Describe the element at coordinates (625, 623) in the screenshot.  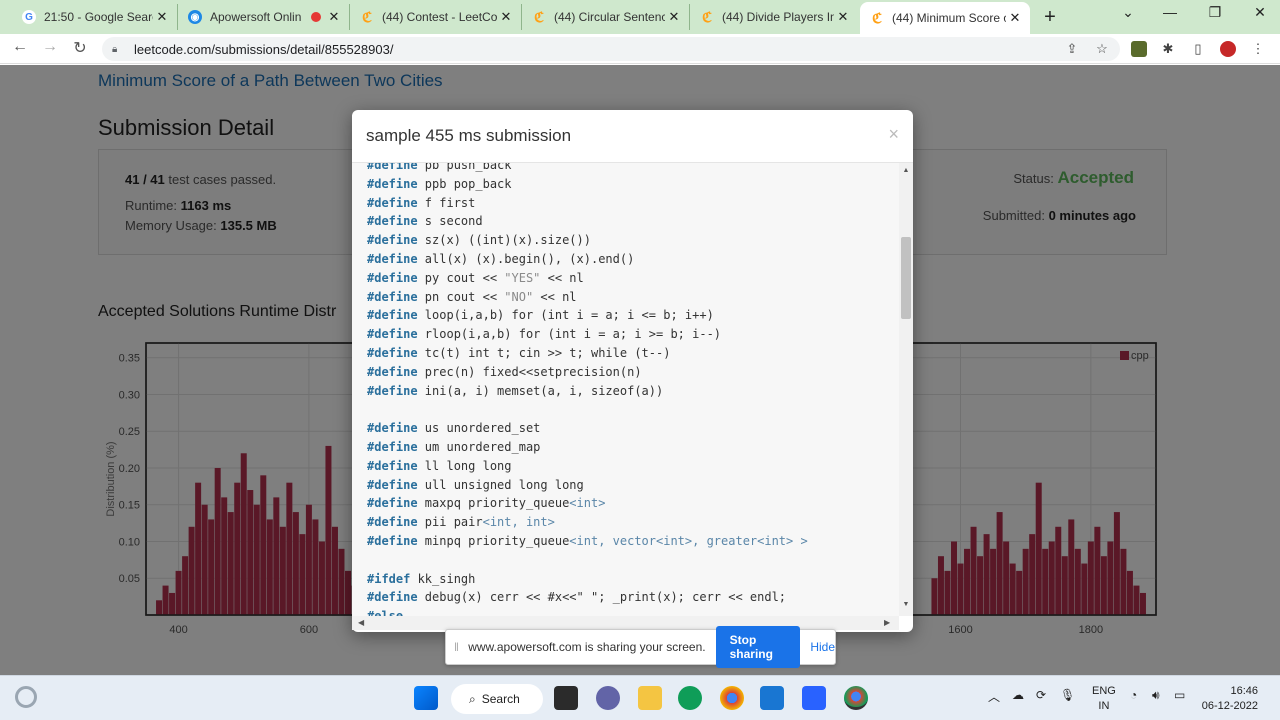
I see `horizontal-scrollbar: ◀ ▶` at that location.